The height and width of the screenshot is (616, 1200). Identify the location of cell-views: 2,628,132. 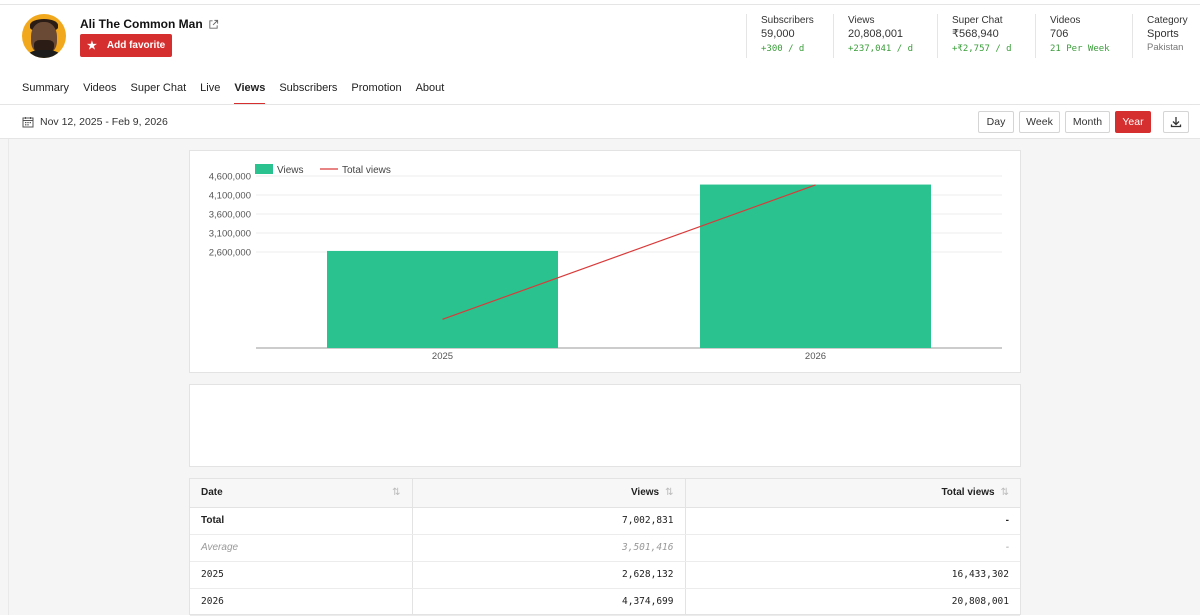
(549, 575).